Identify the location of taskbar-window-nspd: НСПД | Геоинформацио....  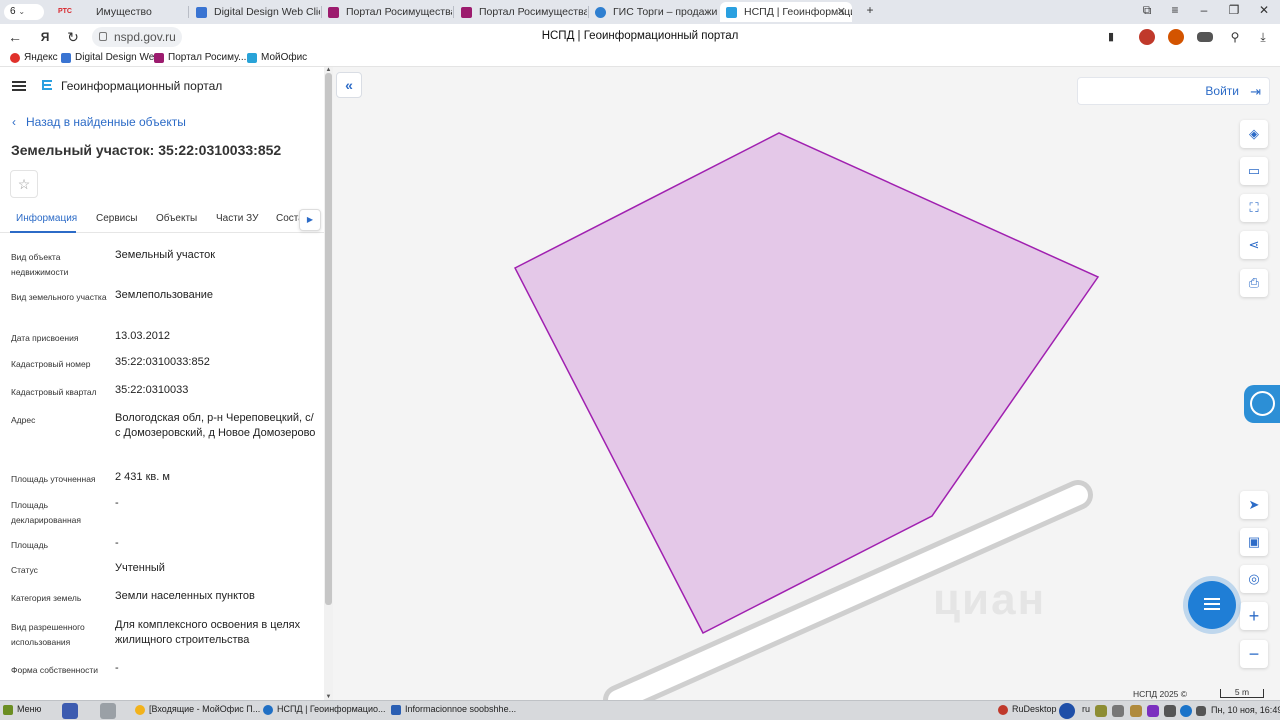
(324, 709).